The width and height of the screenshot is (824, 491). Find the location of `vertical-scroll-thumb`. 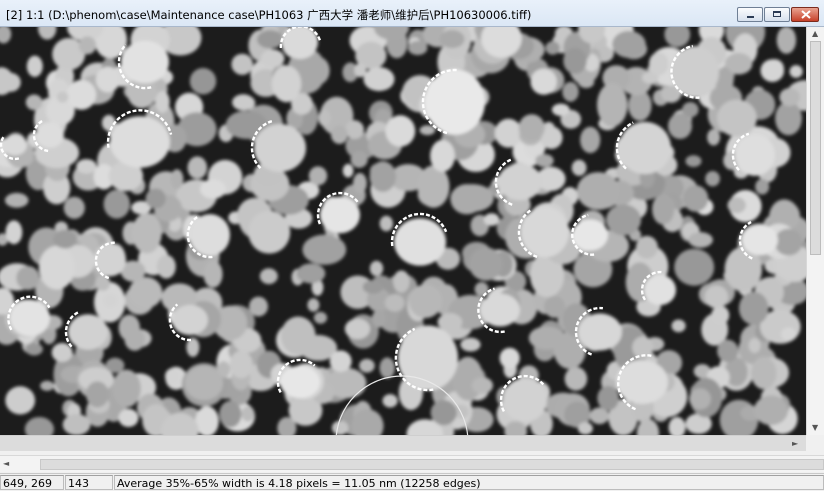

vertical-scroll-thumb is located at coordinates (815, 148).